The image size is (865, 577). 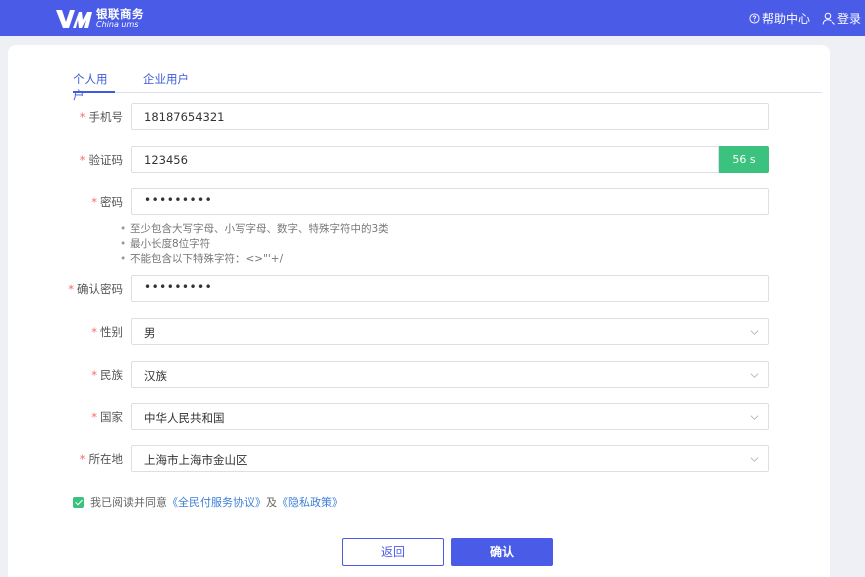 What do you see at coordinates (450, 331) in the screenshot?
I see `gender-select: 男` at bounding box center [450, 331].